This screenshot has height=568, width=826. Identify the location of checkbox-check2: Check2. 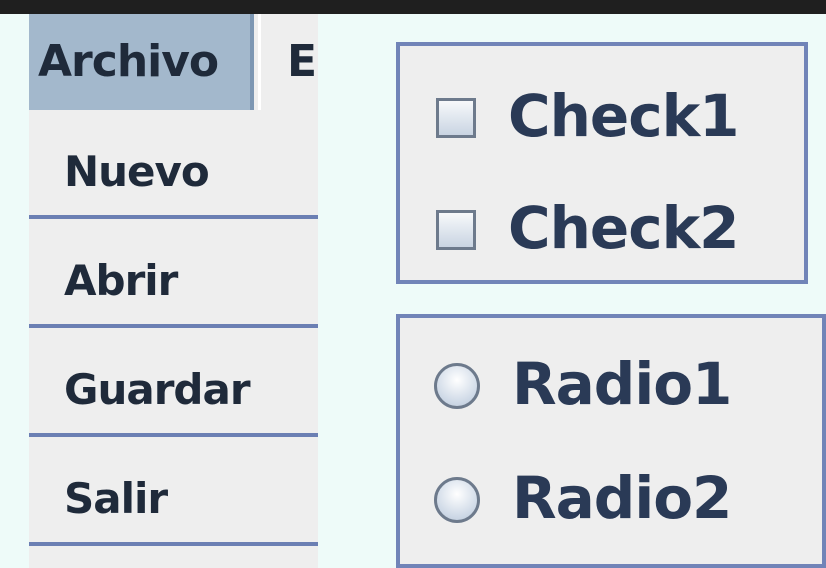
(602, 228).